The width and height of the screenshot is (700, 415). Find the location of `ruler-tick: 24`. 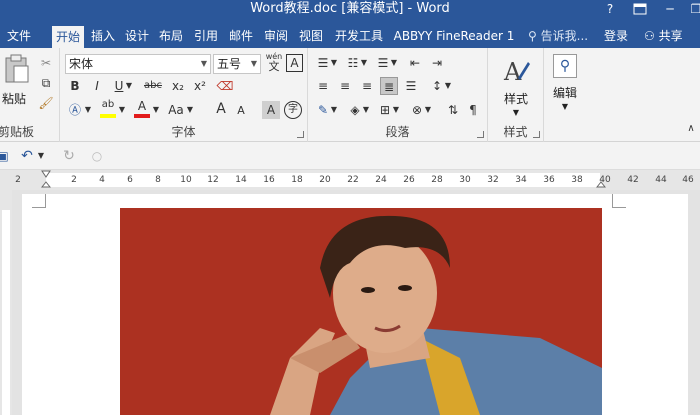

ruler-tick: 24 is located at coordinates (381, 180).